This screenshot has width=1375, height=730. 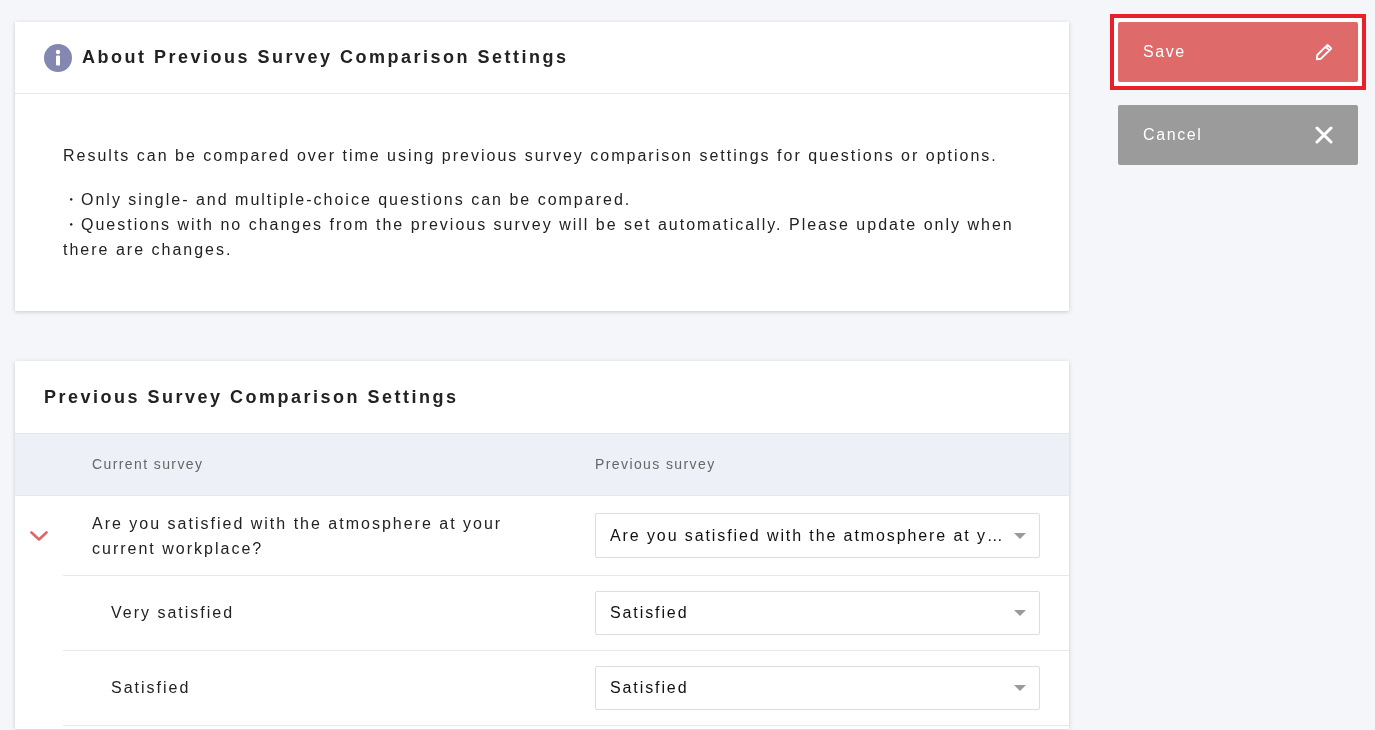 What do you see at coordinates (1324, 135) in the screenshot?
I see `close-icon` at bounding box center [1324, 135].